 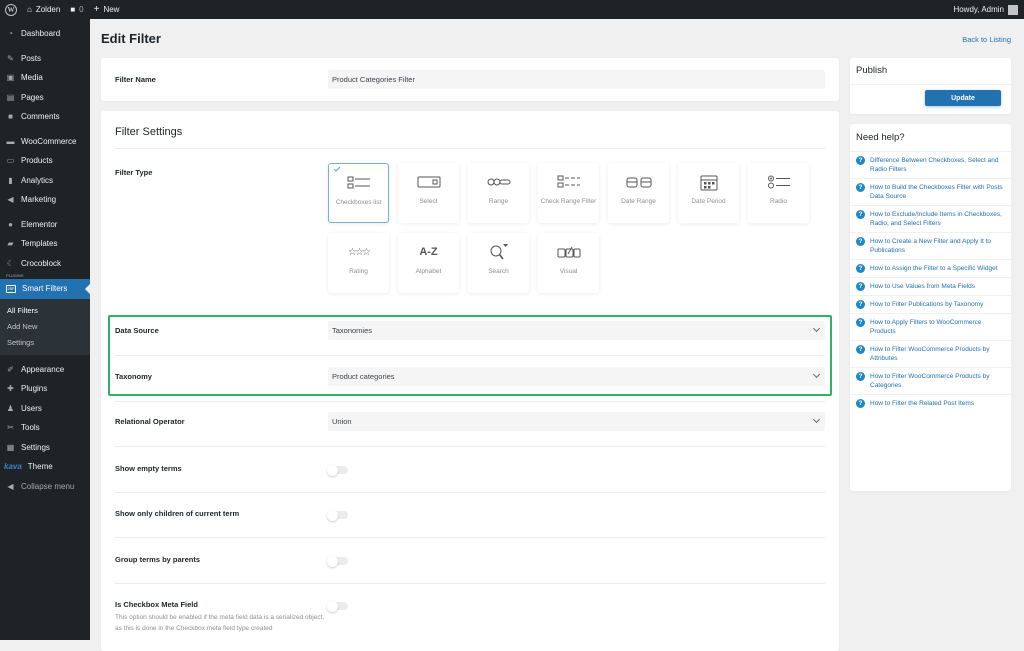 What do you see at coordinates (986, 39) in the screenshot?
I see `back-to-listing-link: Back to Listing` at bounding box center [986, 39].